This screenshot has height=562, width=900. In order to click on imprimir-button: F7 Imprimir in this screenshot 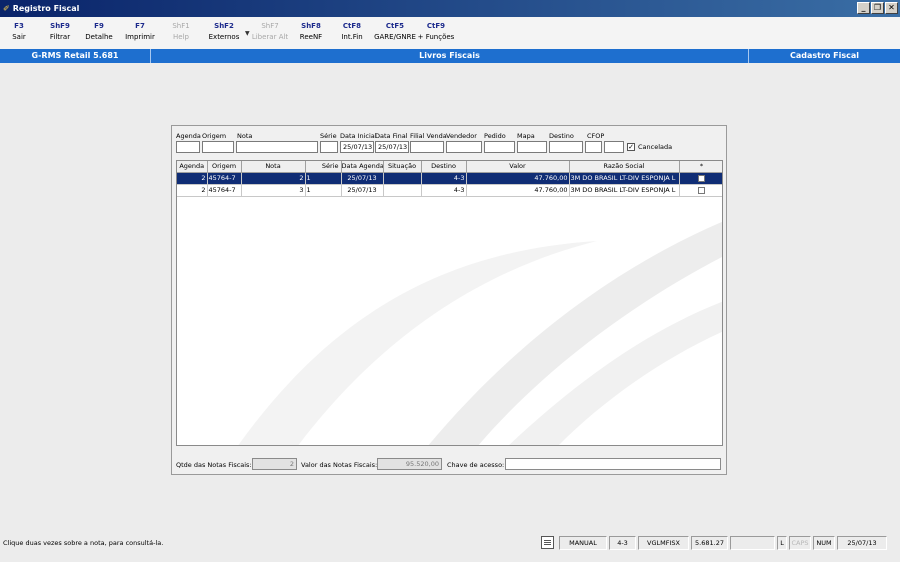, I will do `click(140, 32)`.